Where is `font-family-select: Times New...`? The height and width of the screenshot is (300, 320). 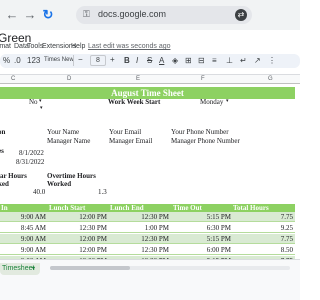
font-family-select: Times New... is located at coordinates (58, 60).